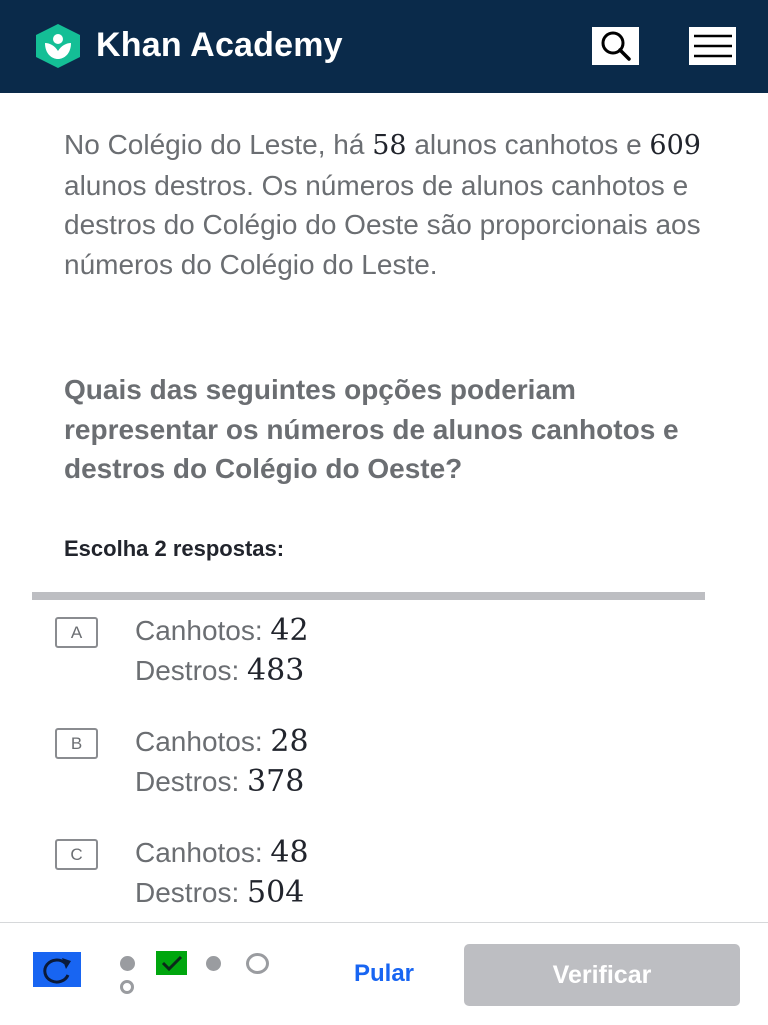 The height and width of the screenshot is (1025, 768). What do you see at coordinates (222, 651) in the screenshot?
I see `choice-text: Canhotos: 42 Destros: 483` at bounding box center [222, 651].